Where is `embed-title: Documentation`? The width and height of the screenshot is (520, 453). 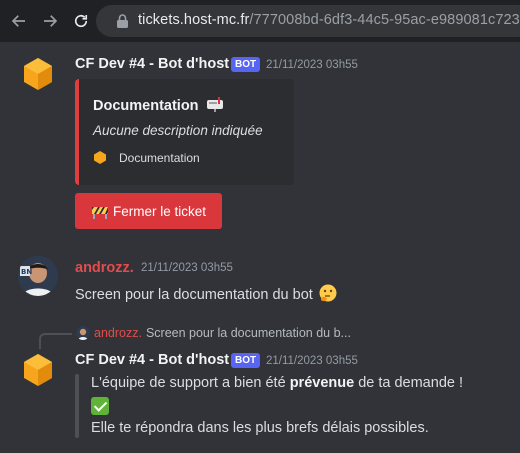
embed-title: Documentation is located at coordinates (158, 105).